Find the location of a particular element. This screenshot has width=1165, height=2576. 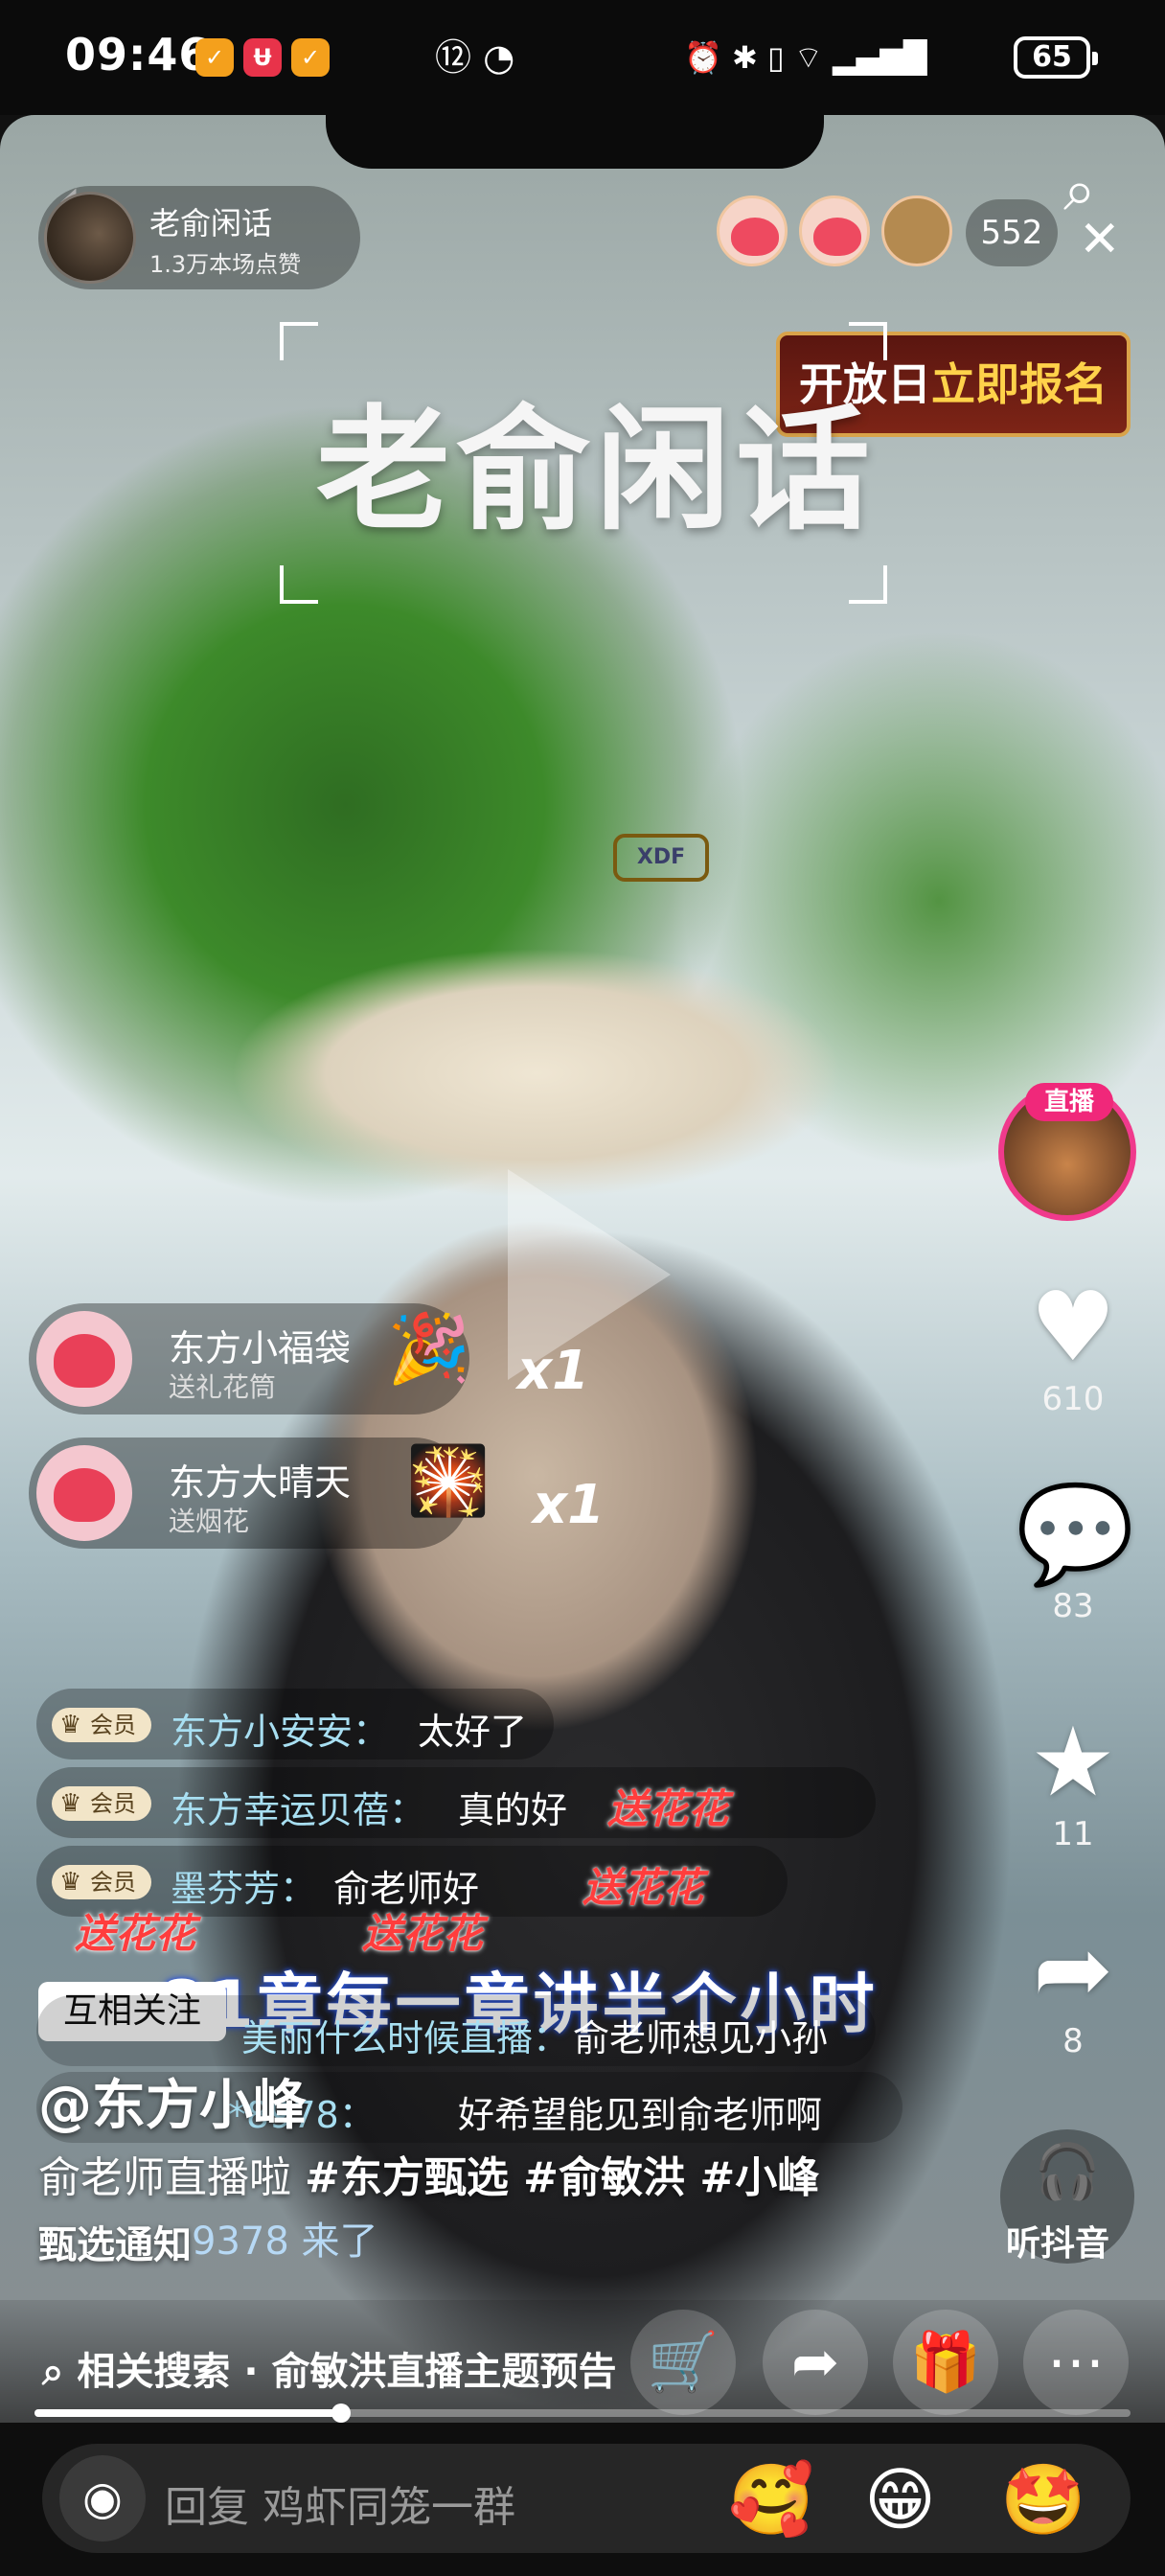

like-button: ♥ 610 is located at coordinates (1073, 1345).